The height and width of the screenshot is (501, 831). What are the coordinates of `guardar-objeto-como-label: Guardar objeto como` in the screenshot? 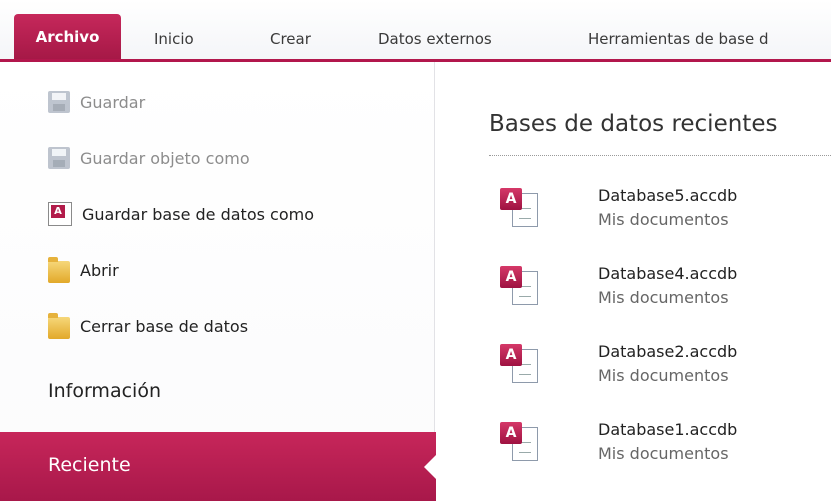 It's located at (165, 158).